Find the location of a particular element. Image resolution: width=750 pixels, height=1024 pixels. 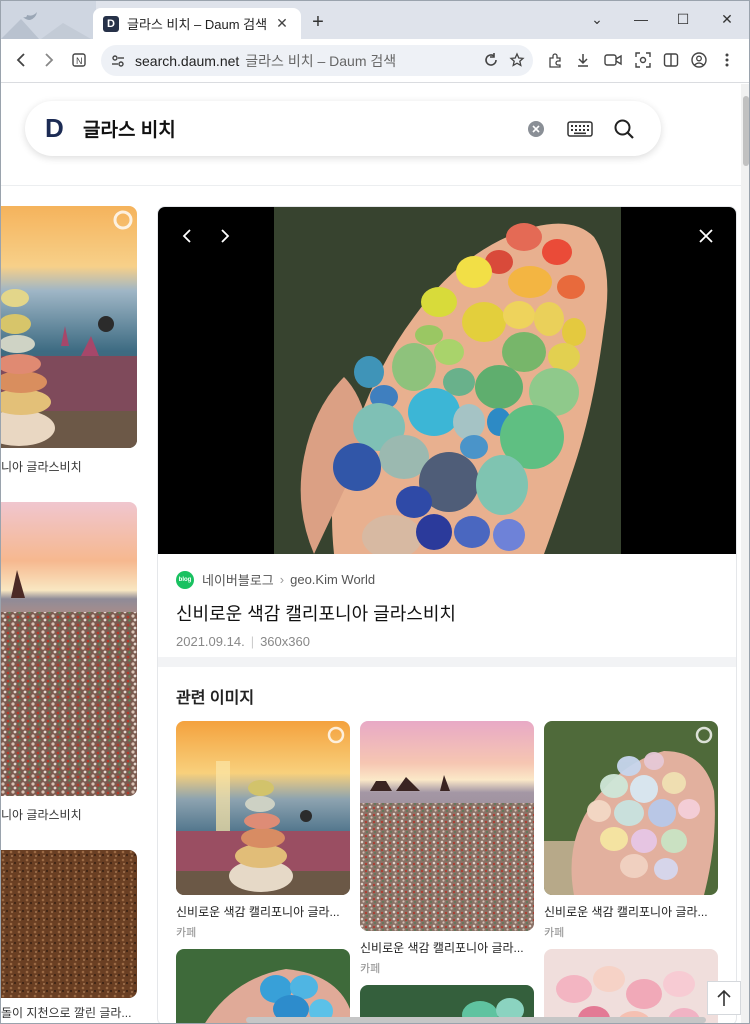

tab-strip: D 글라스 비치 – Daum 검색 ✕ + ⌄ — ☐ ✕ is located at coordinates (375, 20).